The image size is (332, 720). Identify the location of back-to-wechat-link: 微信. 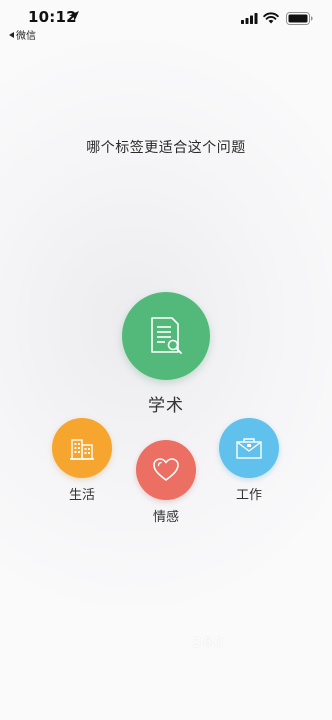
(22, 34).